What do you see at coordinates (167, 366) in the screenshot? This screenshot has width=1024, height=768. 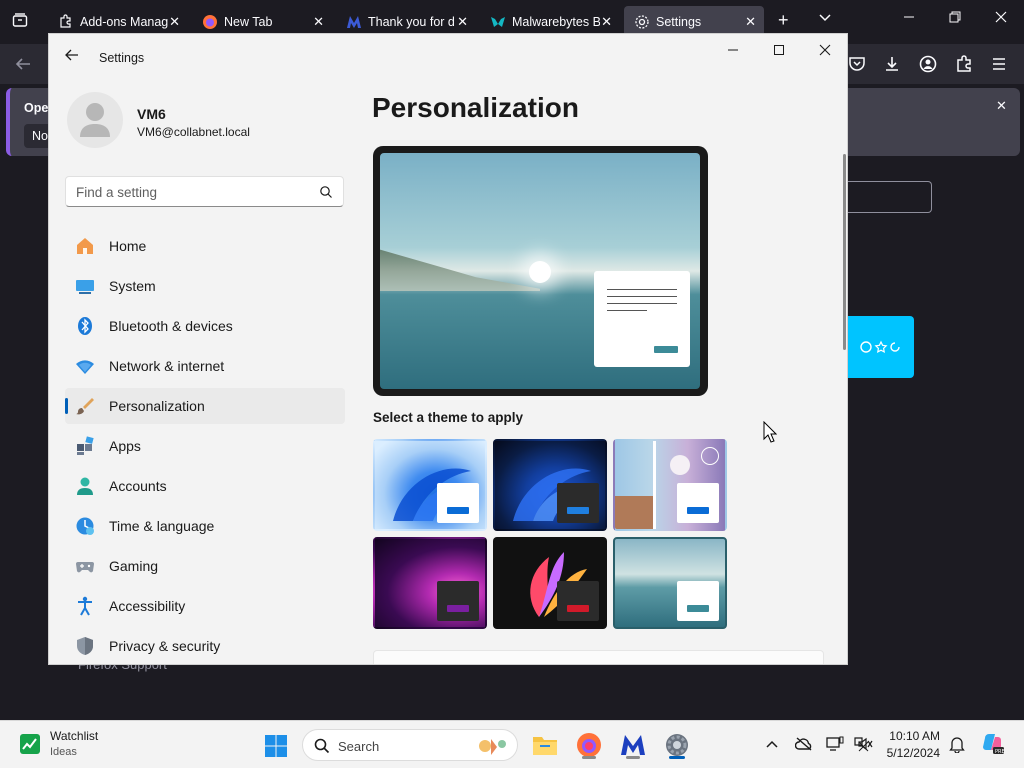 I see `nav-label: Network & internet` at bounding box center [167, 366].